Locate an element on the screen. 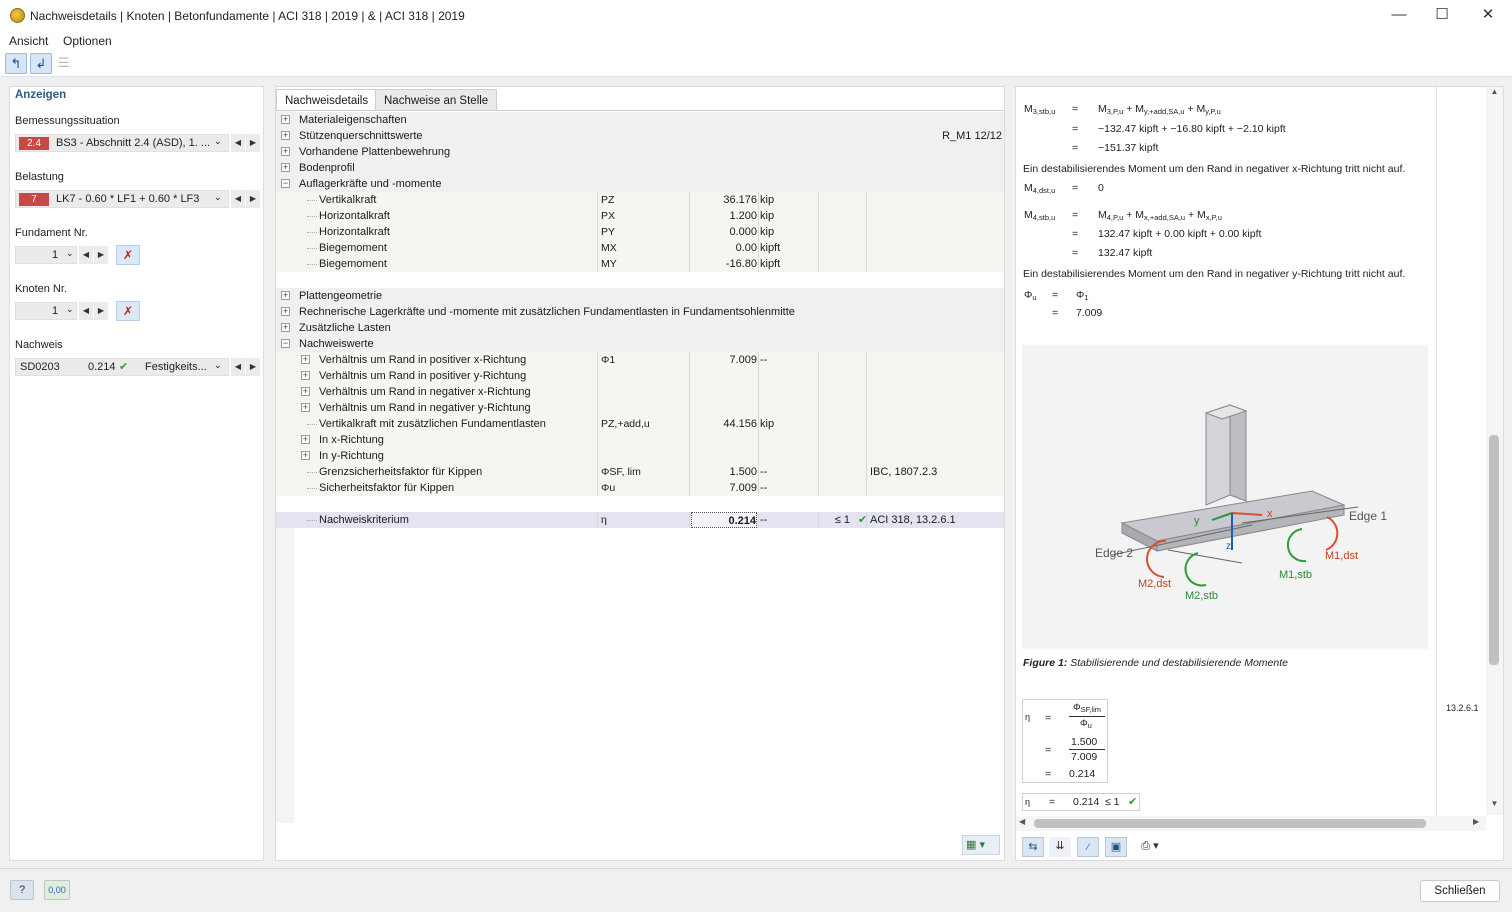  pick-icon-button: ↰ is located at coordinates (16, 63).